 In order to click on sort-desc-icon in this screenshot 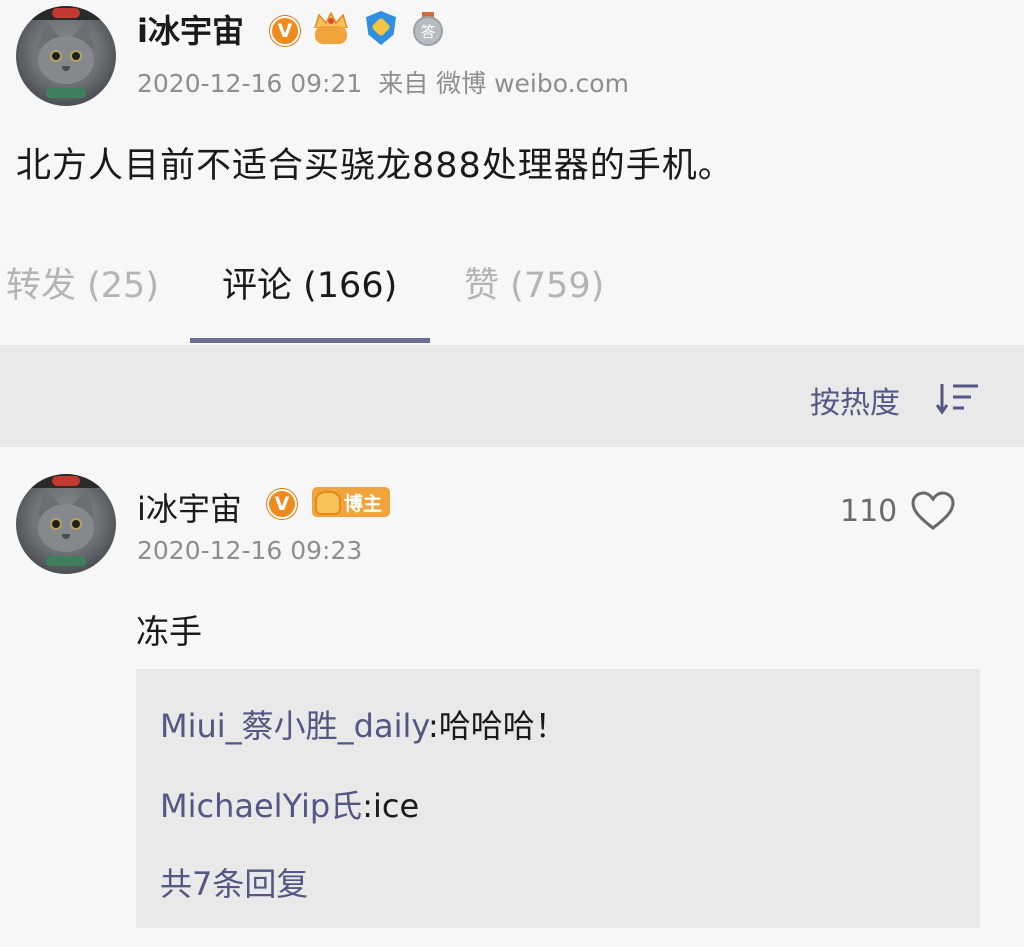, I will do `click(958, 398)`.